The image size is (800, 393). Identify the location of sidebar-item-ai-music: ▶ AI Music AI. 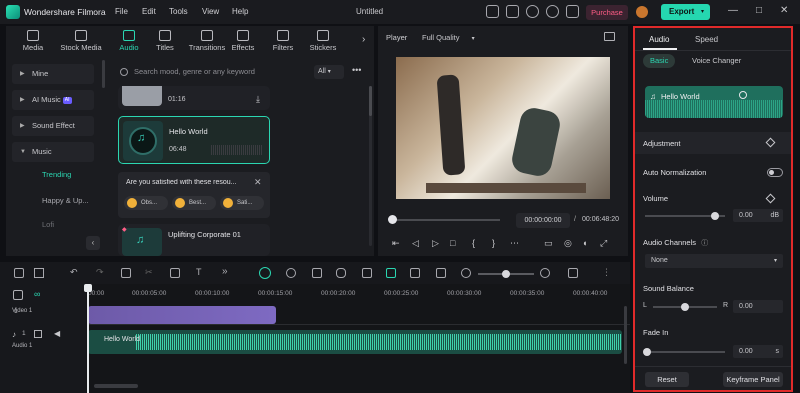
(53, 100).